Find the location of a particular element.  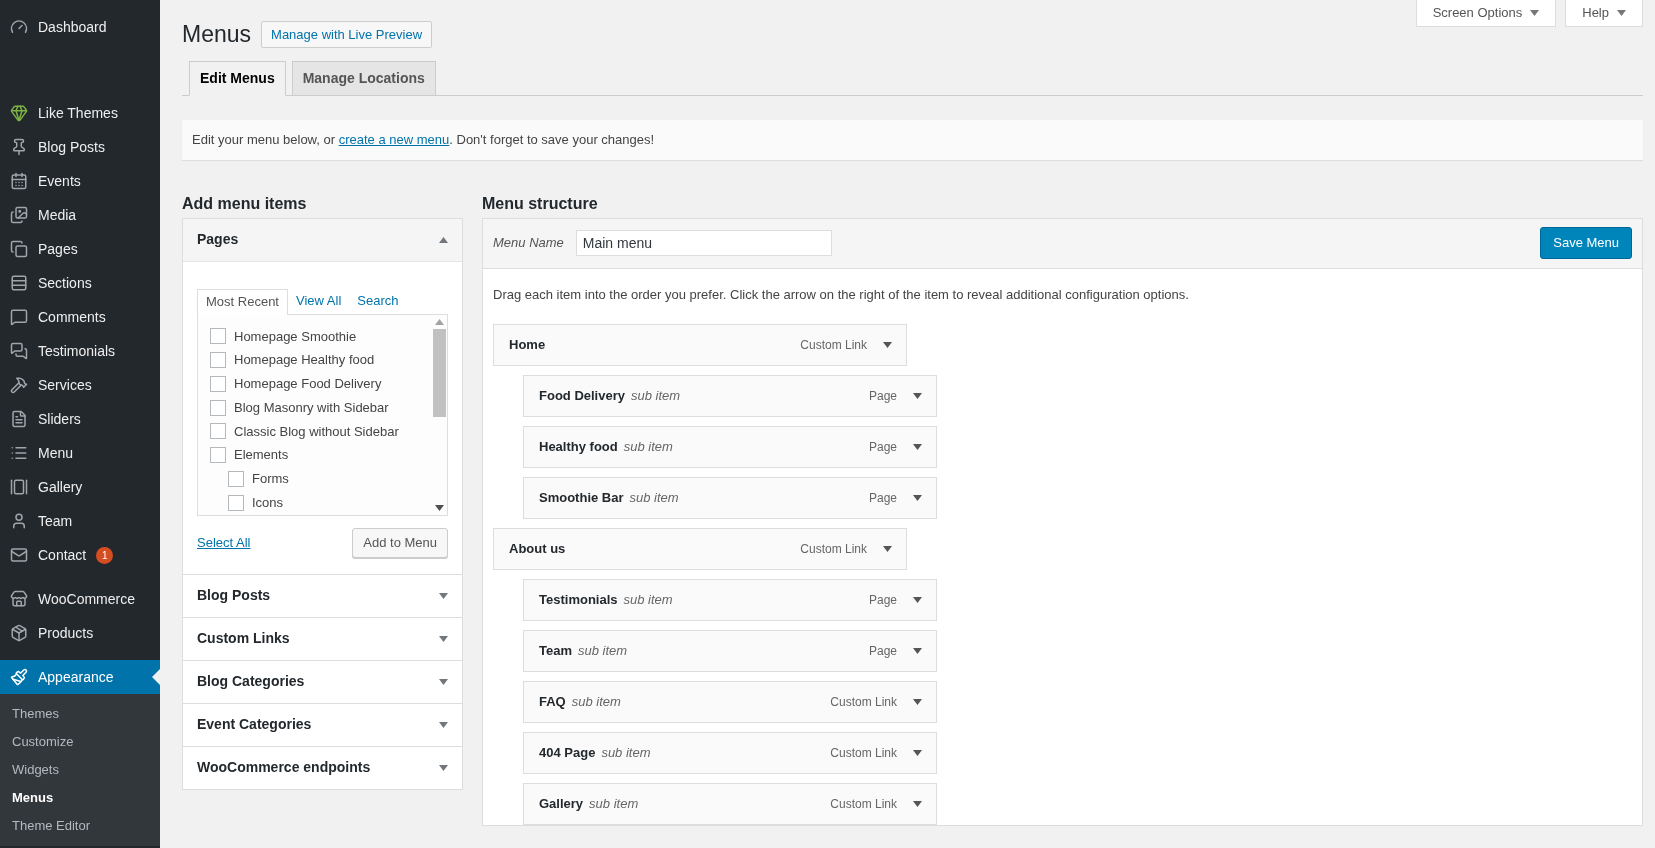

menu-item-title: Healthy food is located at coordinates (578, 447).